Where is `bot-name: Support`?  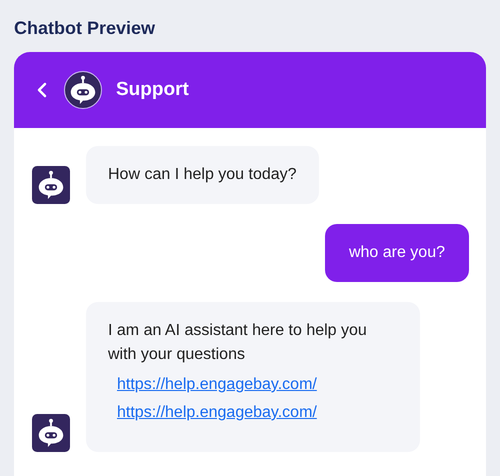
bot-name: Support is located at coordinates (152, 90).